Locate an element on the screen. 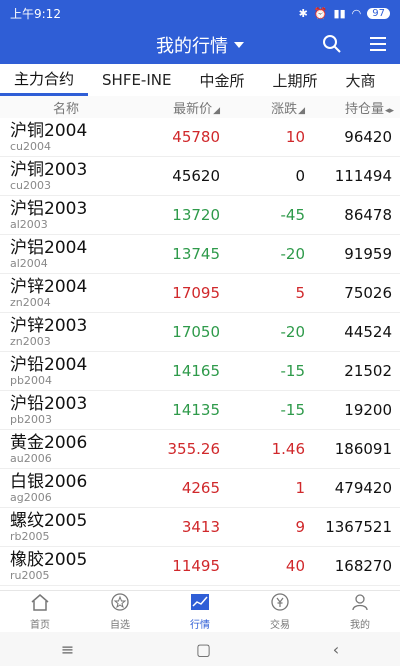 The image size is (400, 666). last-price: 13720 is located at coordinates (196, 215).